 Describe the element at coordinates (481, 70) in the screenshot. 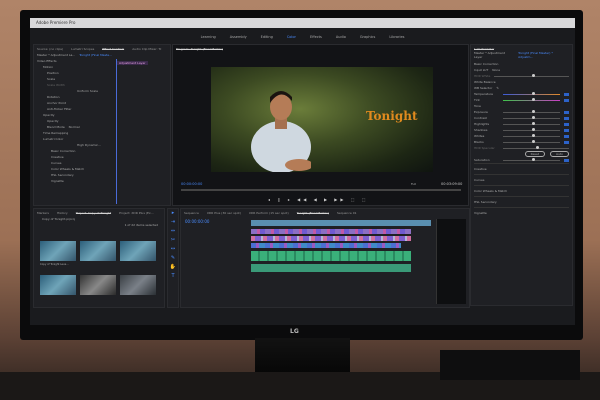

I see `input-lut-label: Input LUT` at that location.